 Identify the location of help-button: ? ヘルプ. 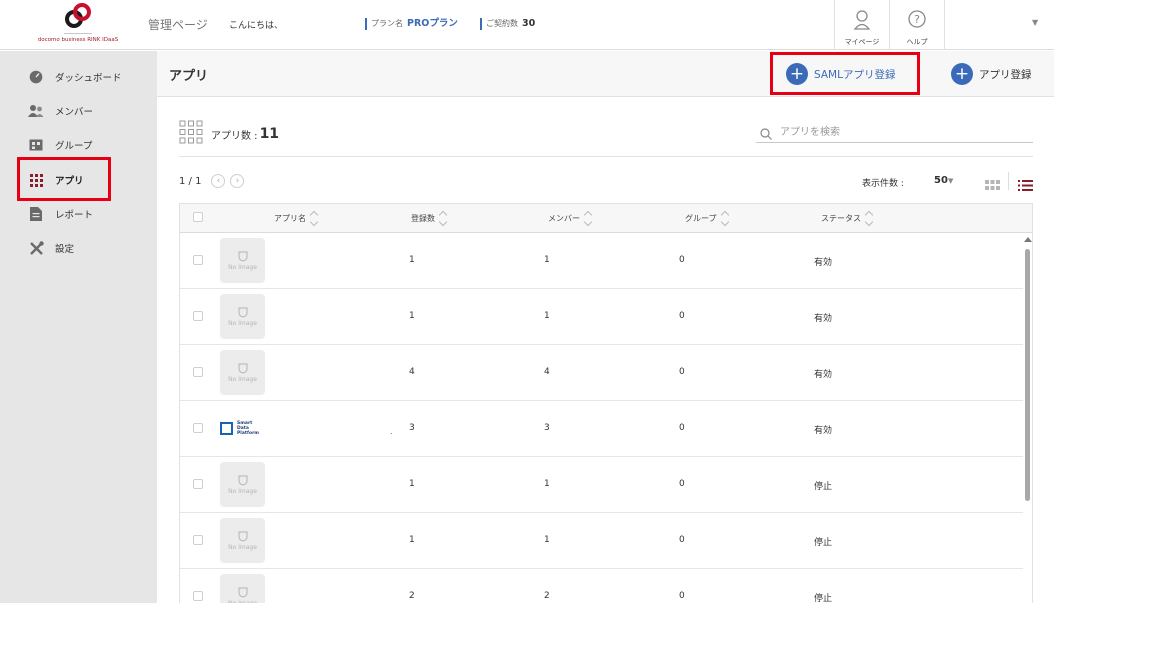
(916, 25).